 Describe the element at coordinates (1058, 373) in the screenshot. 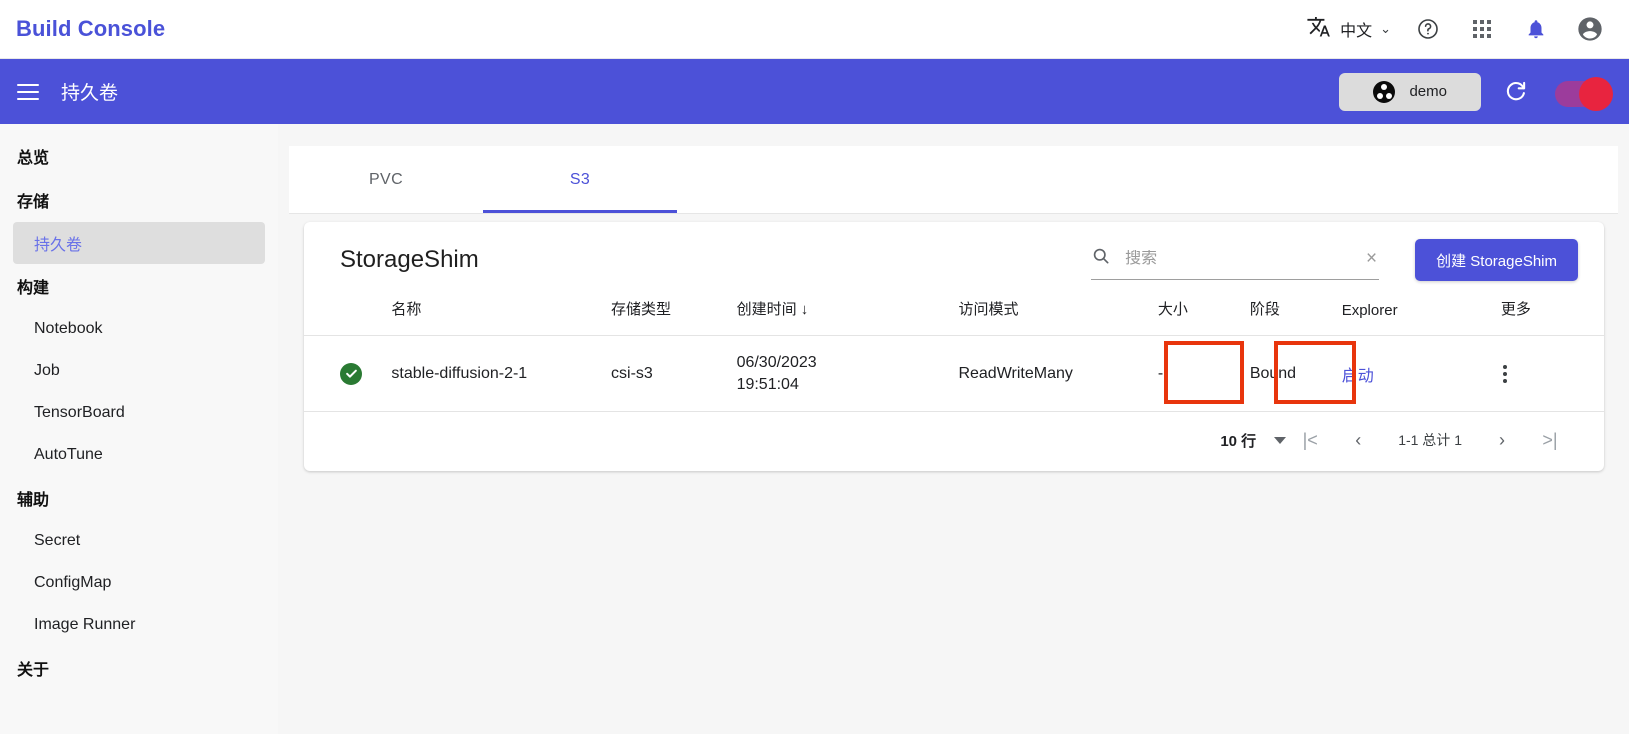

I see `row-access-mode-cell: ReadWriteMany` at that location.